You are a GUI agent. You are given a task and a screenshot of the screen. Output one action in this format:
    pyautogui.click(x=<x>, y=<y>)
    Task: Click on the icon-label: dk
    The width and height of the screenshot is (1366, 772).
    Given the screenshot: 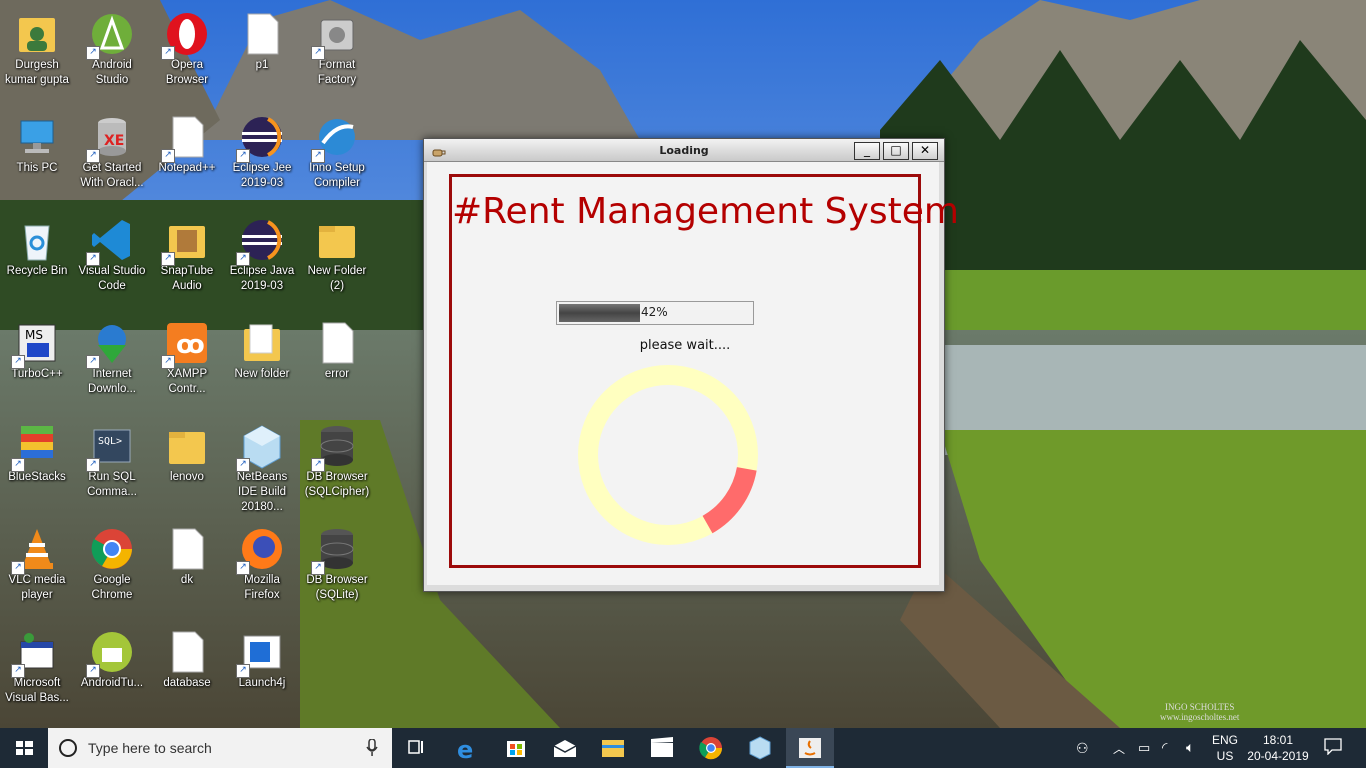 What is the action you would take?
    pyautogui.click(x=187, y=580)
    